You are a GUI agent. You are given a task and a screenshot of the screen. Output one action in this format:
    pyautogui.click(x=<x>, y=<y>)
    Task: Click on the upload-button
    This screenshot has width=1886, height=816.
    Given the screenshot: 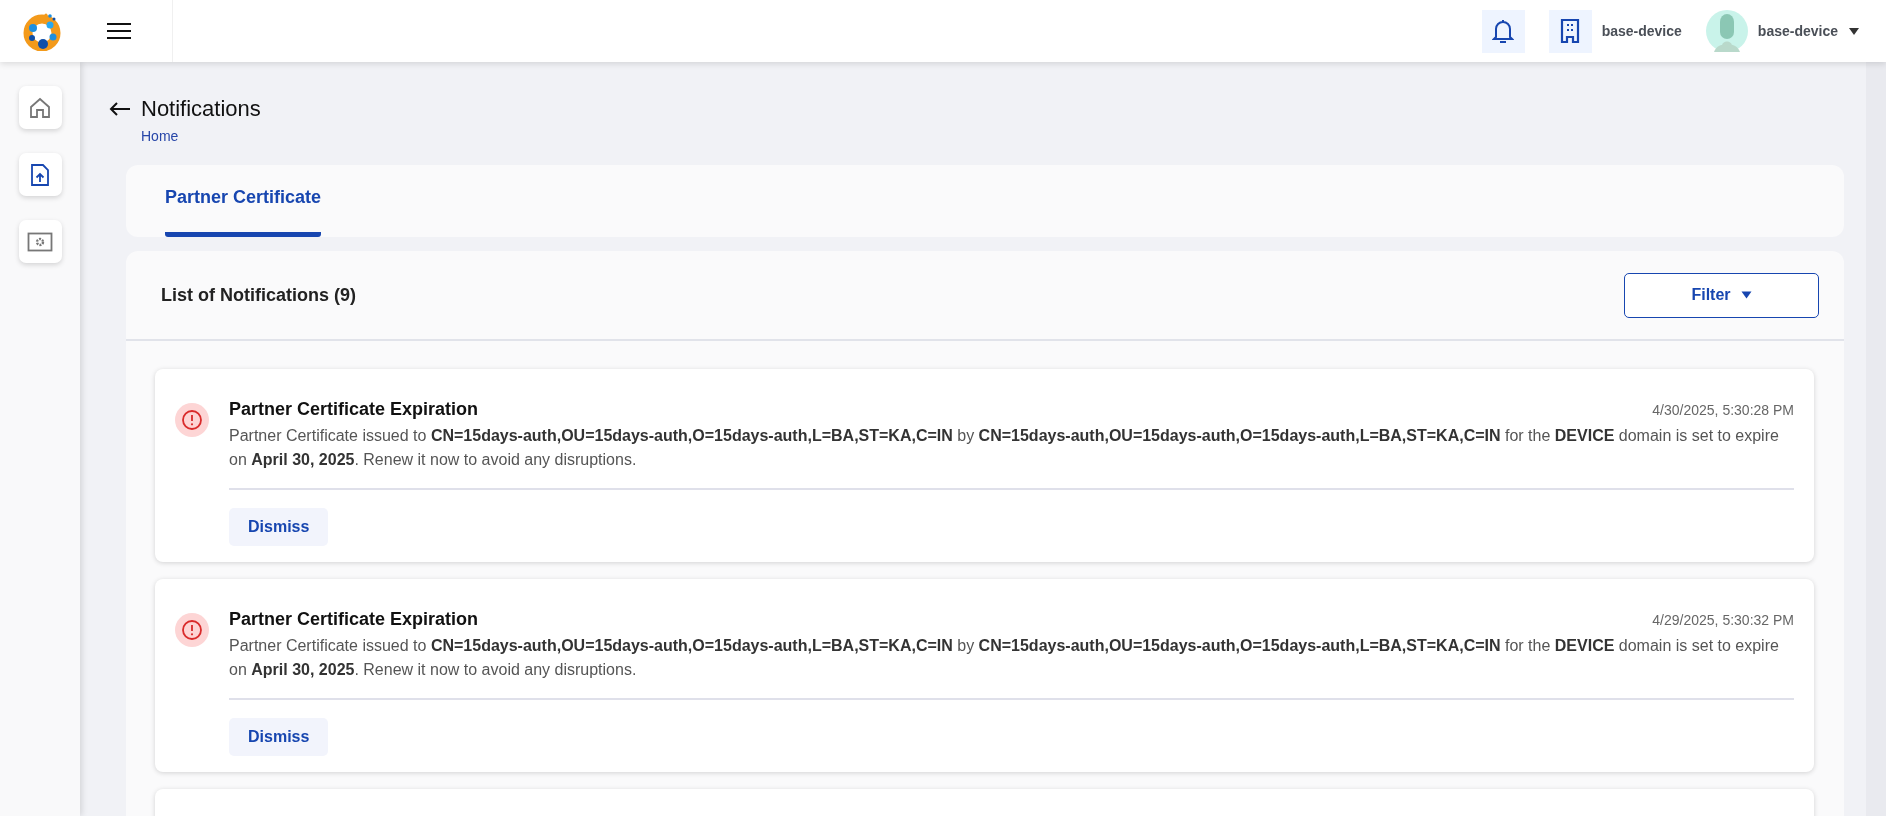 What is the action you would take?
    pyautogui.click(x=40, y=174)
    